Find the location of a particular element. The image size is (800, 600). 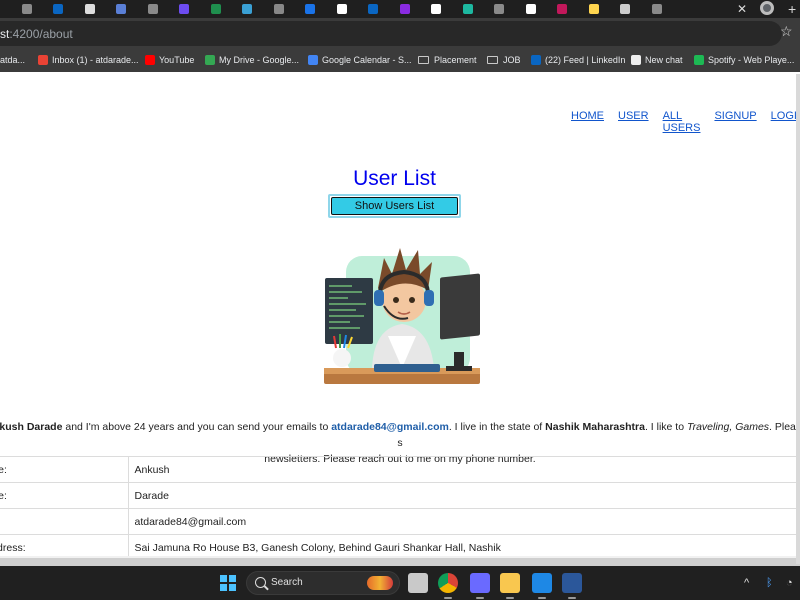

nav-link-logi: LOGI is located at coordinates (784, 122).